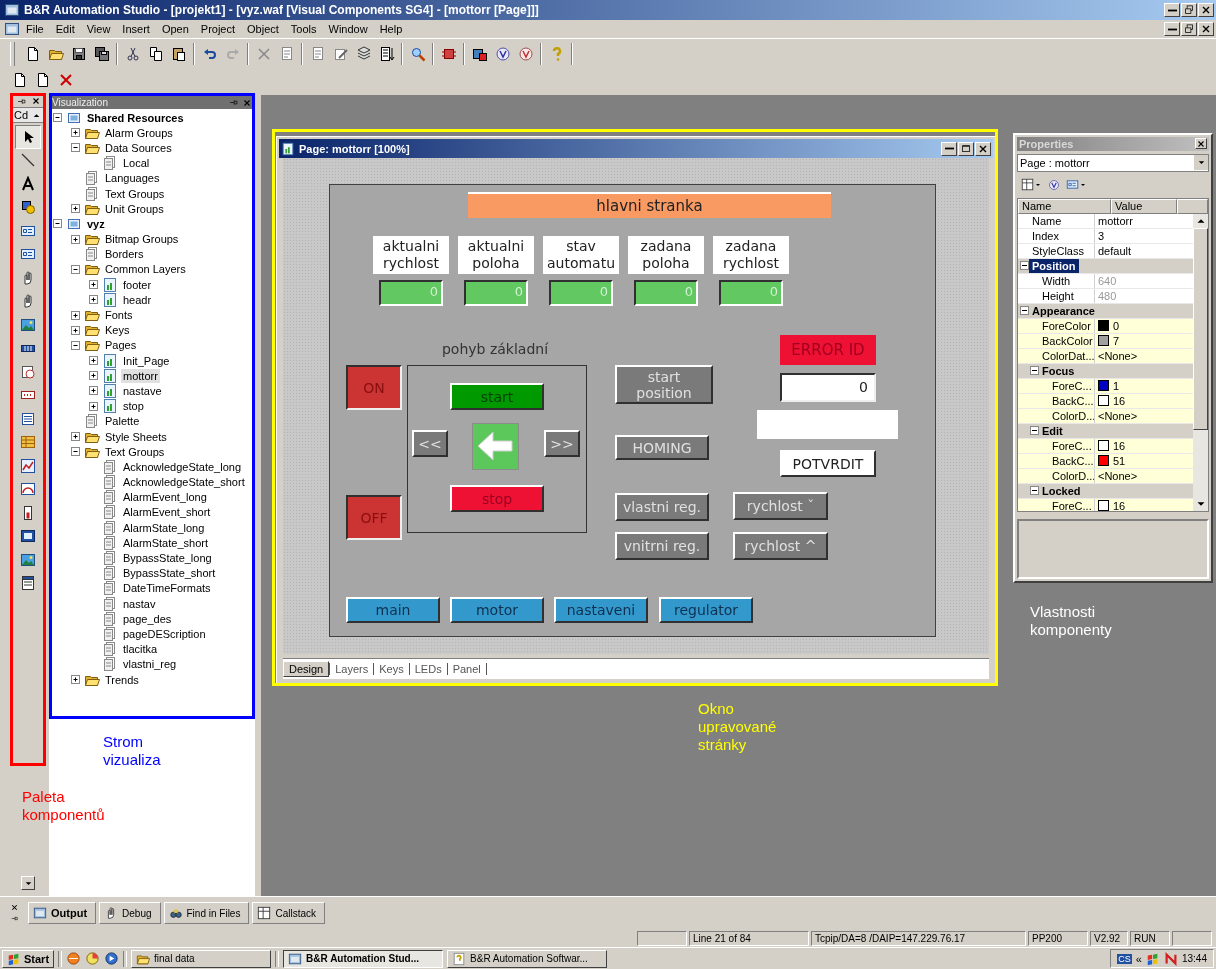  What do you see at coordinates (28, 115) in the screenshot?
I see `palette-dropdown: Cd` at bounding box center [28, 115].